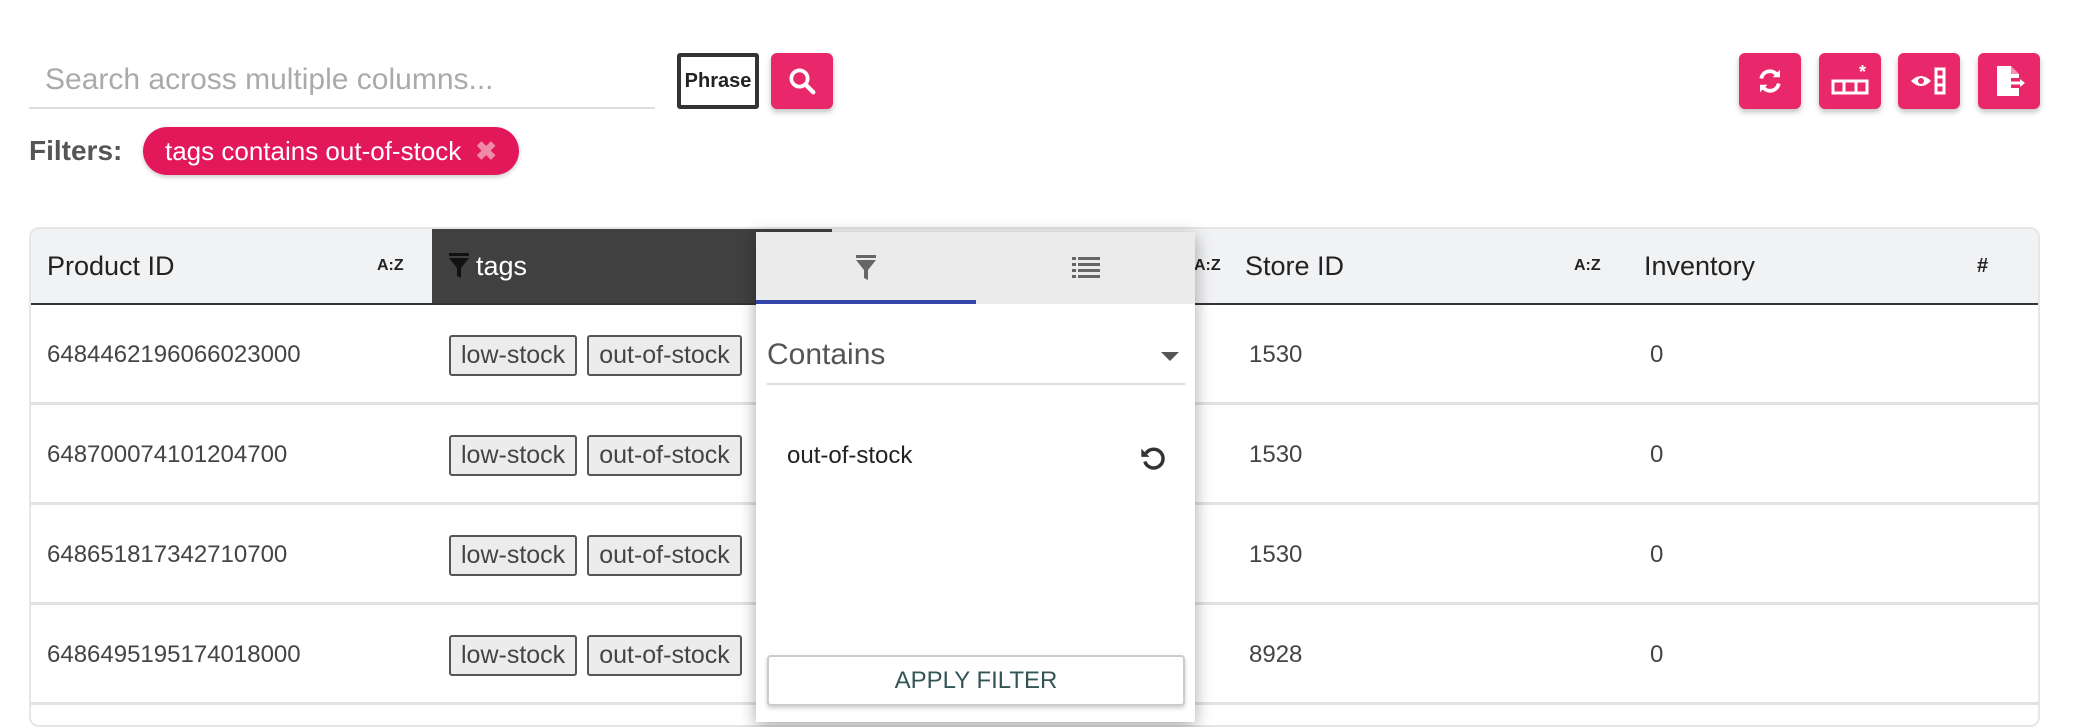 Image resolution: width=2080 pixels, height=727 pixels. I want to click on refresh-icon, so click(1770, 81).